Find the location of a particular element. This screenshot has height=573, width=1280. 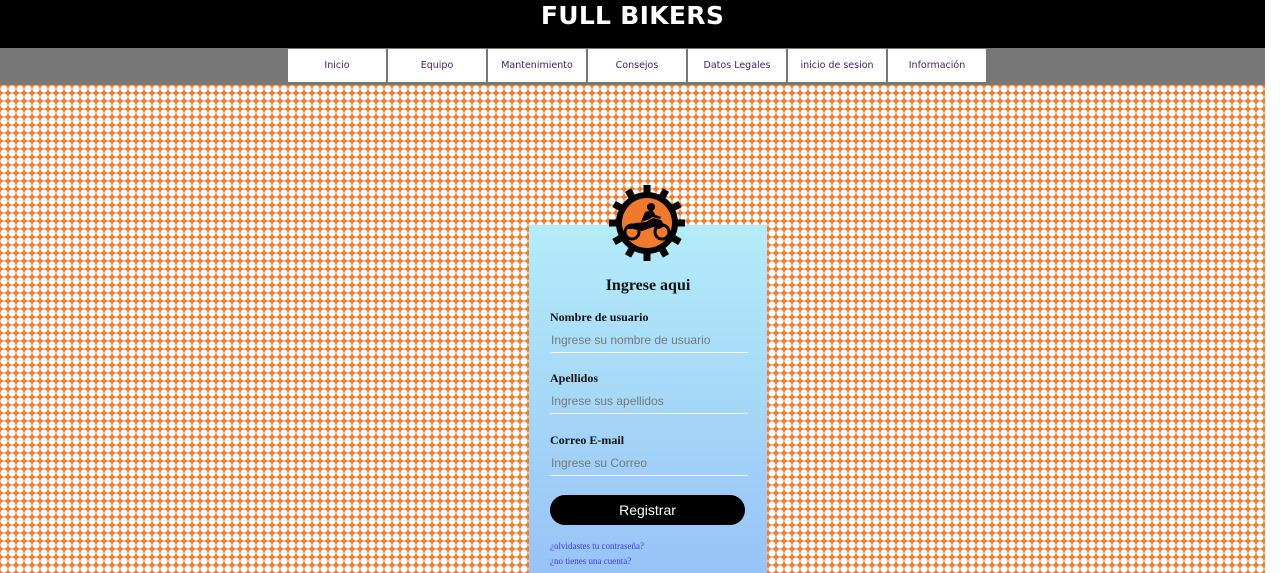

motorcycle-gear-logo-icon is located at coordinates (647, 223).